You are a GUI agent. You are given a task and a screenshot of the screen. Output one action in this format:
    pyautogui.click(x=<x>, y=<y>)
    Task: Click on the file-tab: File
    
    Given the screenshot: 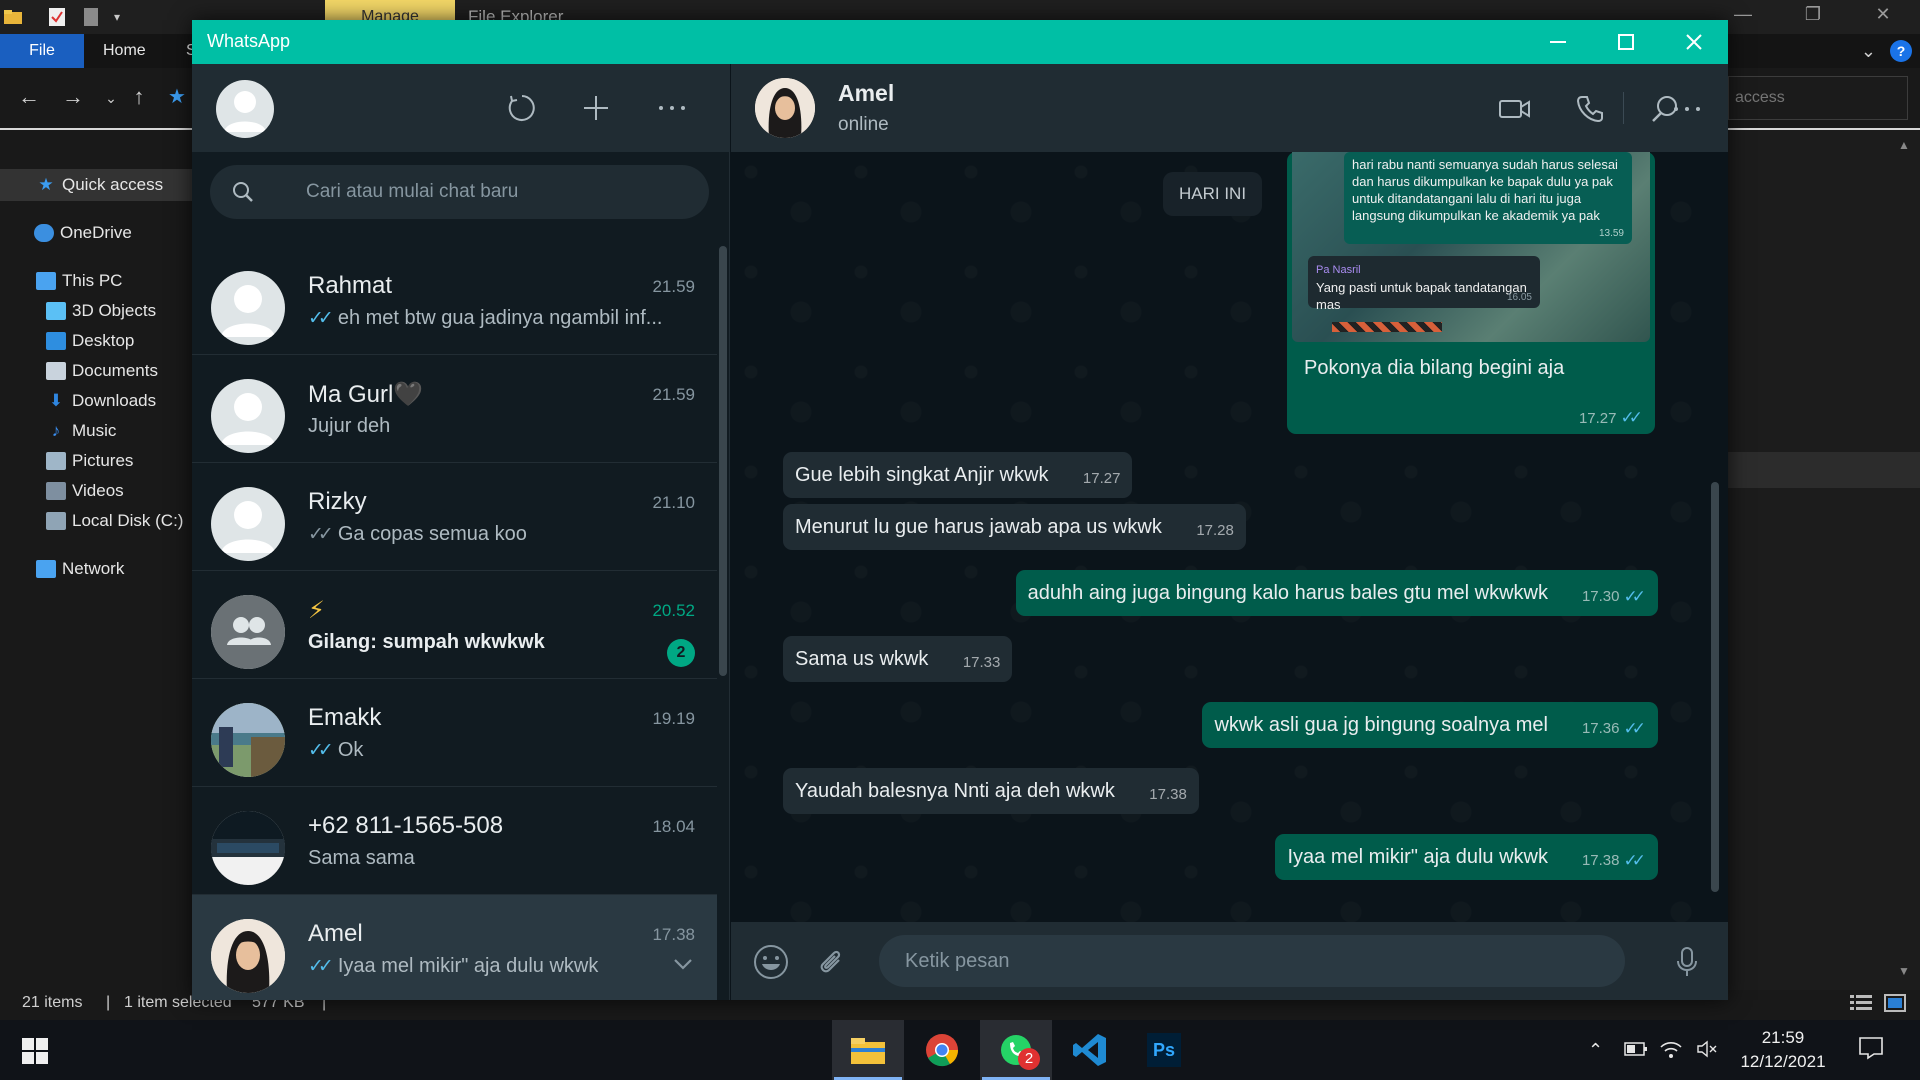 What is the action you would take?
    pyautogui.click(x=42, y=51)
    